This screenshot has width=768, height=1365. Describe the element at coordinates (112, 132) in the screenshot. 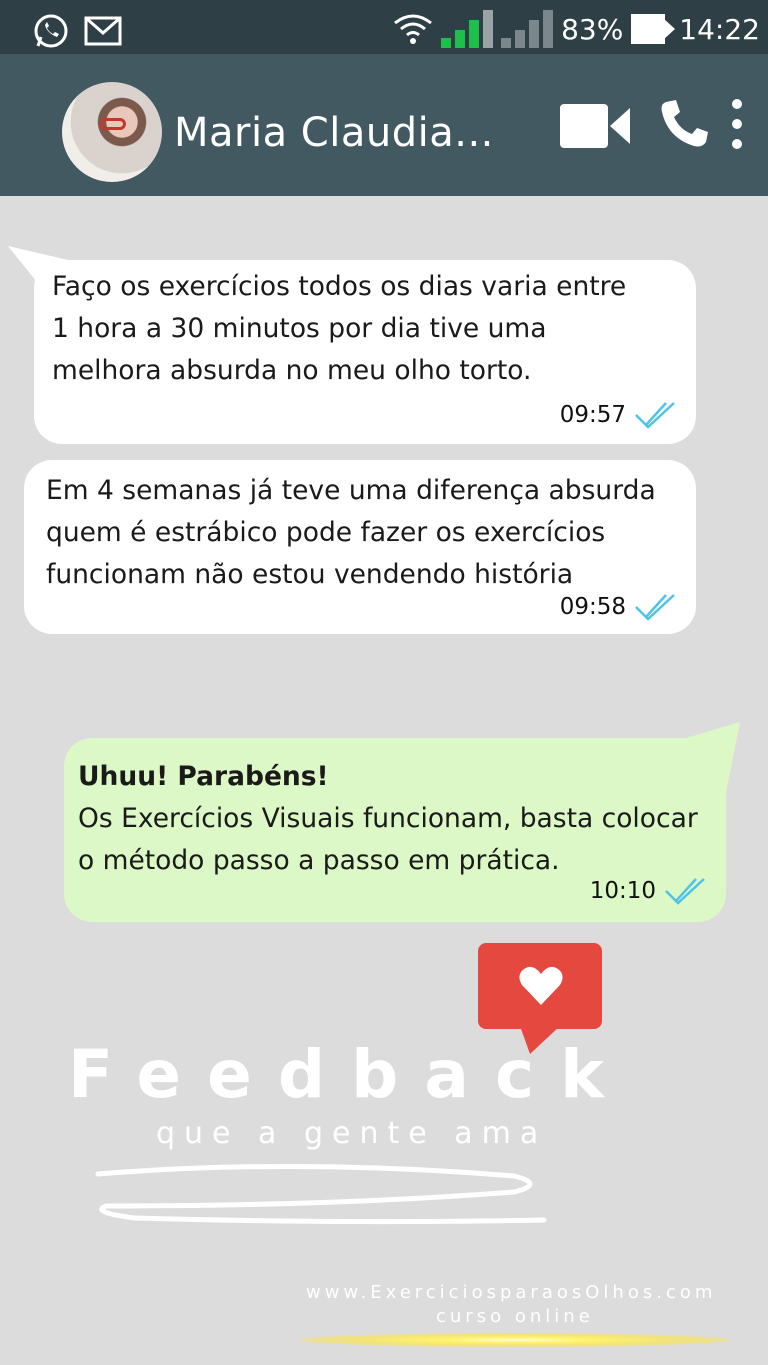

I see `avatar` at that location.